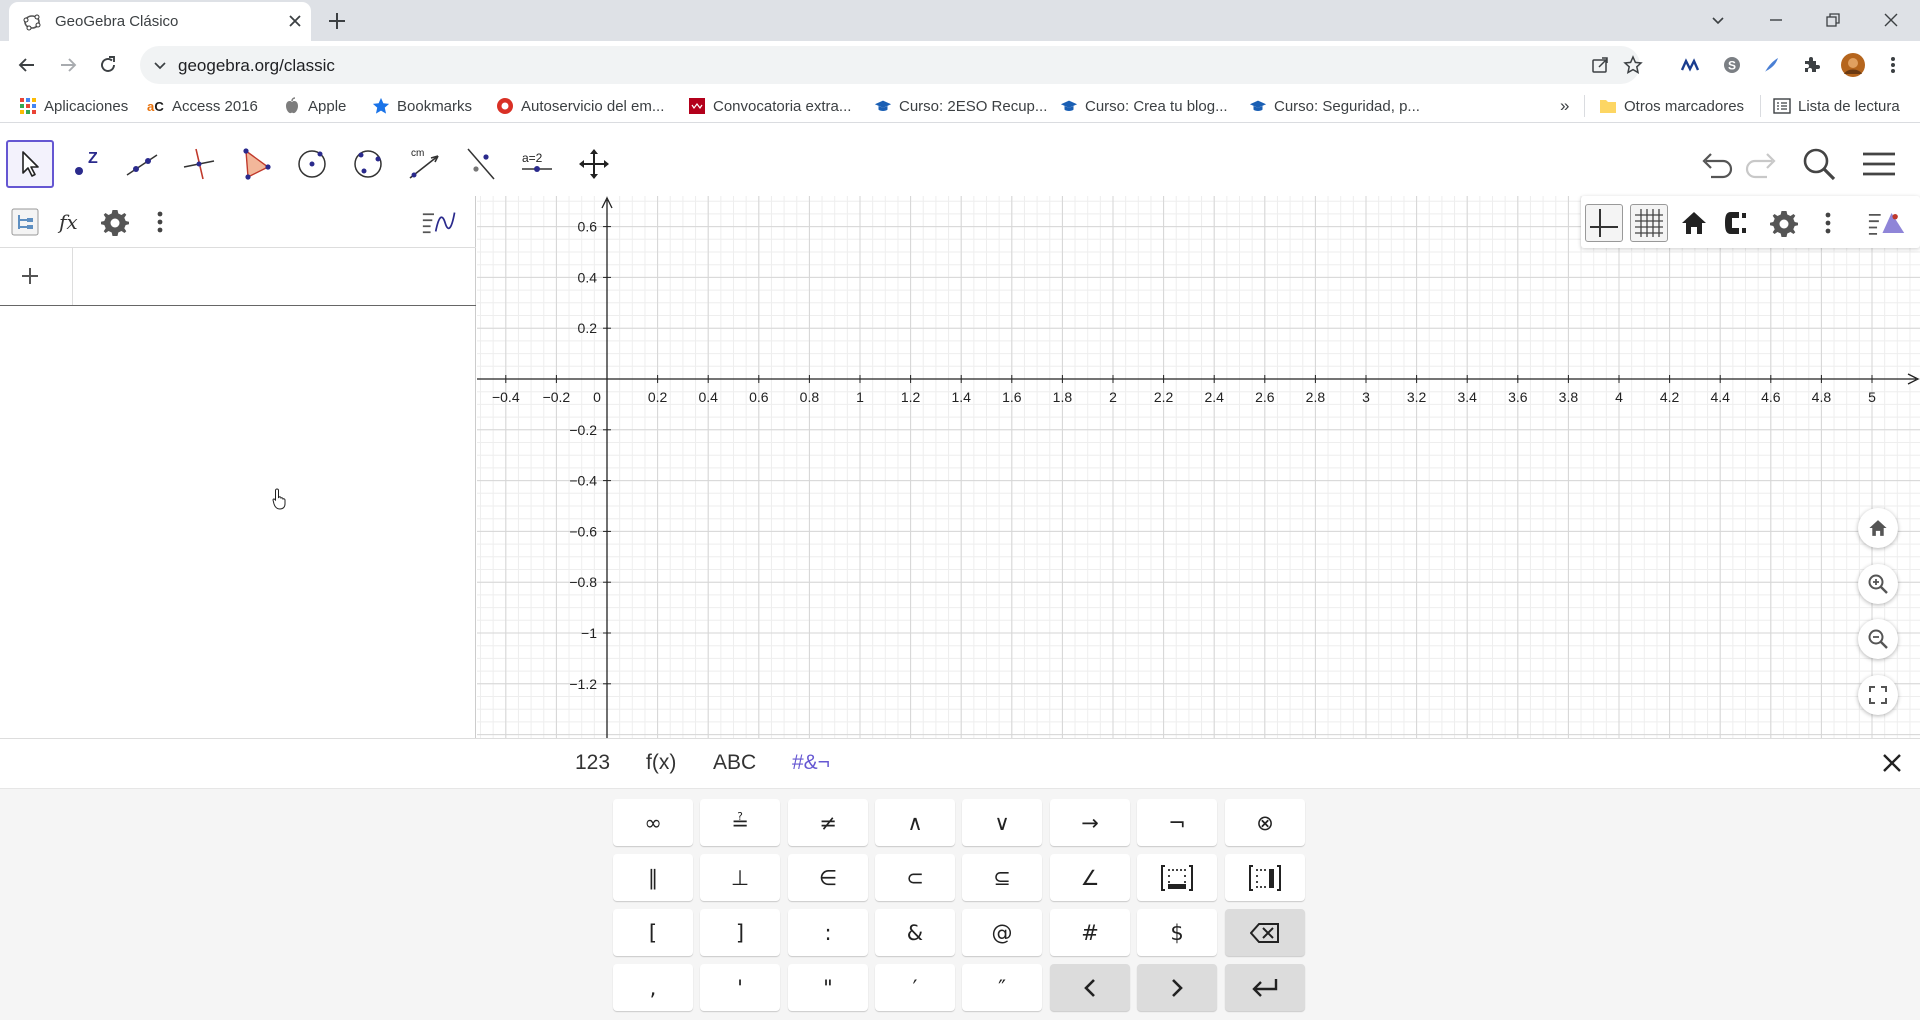  I want to click on key-at: @, so click(1002, 932).